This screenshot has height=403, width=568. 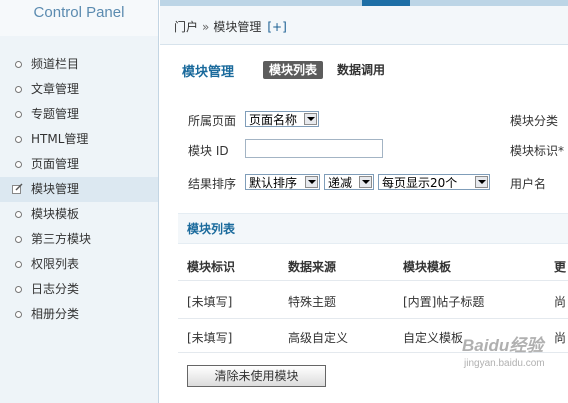 I want to click on sidebar-item-channel: 频道栏目, so click(x=79, y=64).